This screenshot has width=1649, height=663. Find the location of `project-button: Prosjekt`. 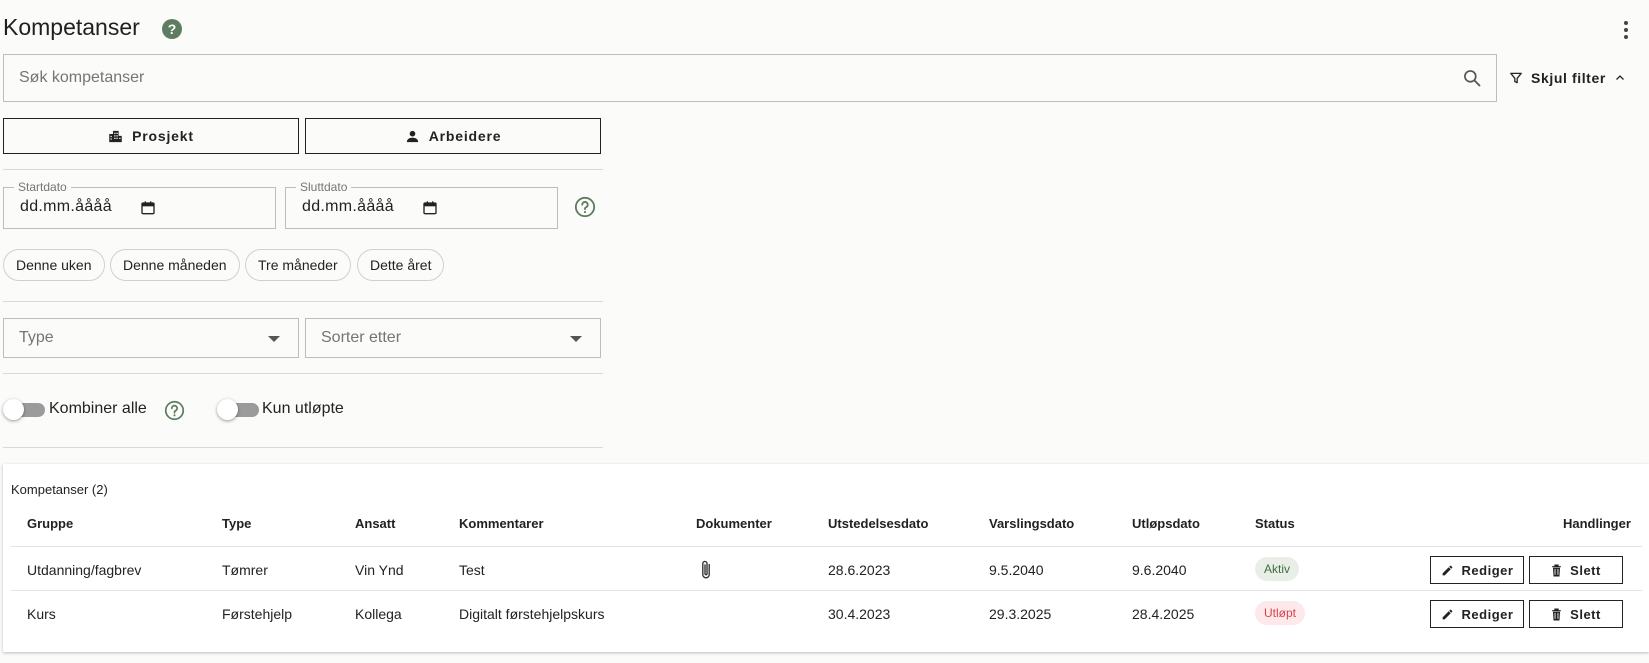

project-button: Prosjekt is located at coordinates (151, 136).